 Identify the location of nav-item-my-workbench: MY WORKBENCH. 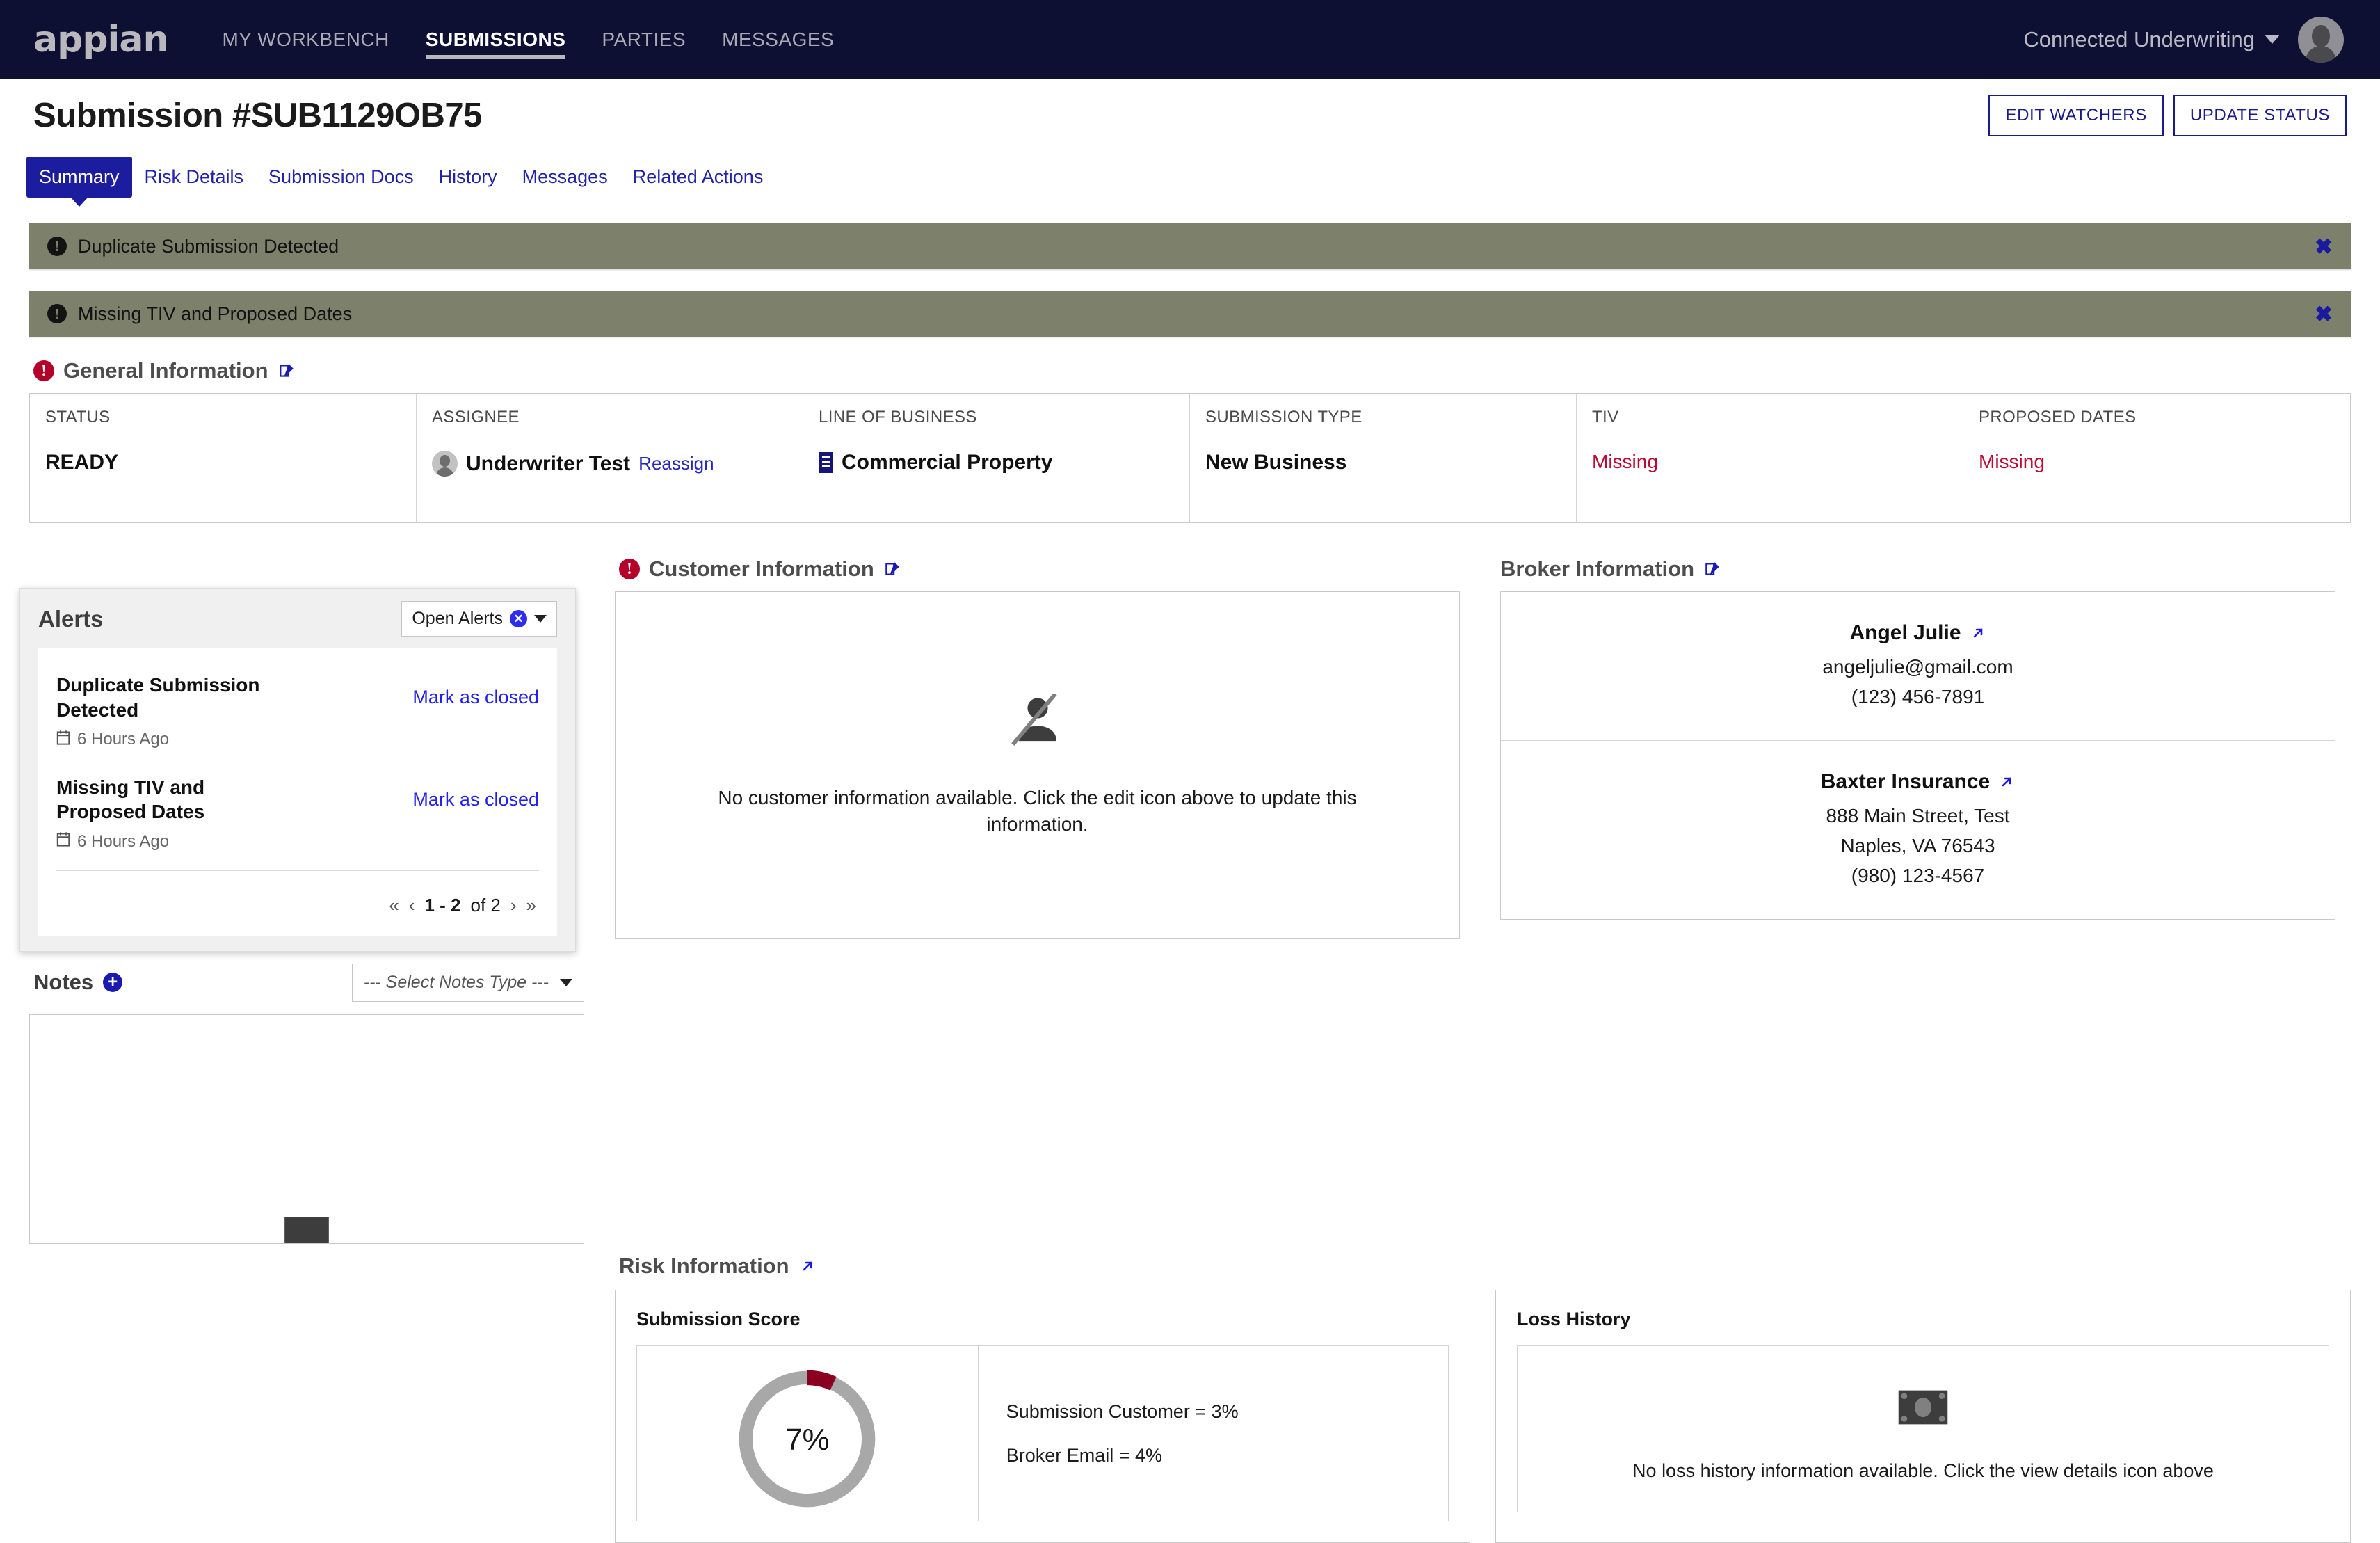
(305, 39).